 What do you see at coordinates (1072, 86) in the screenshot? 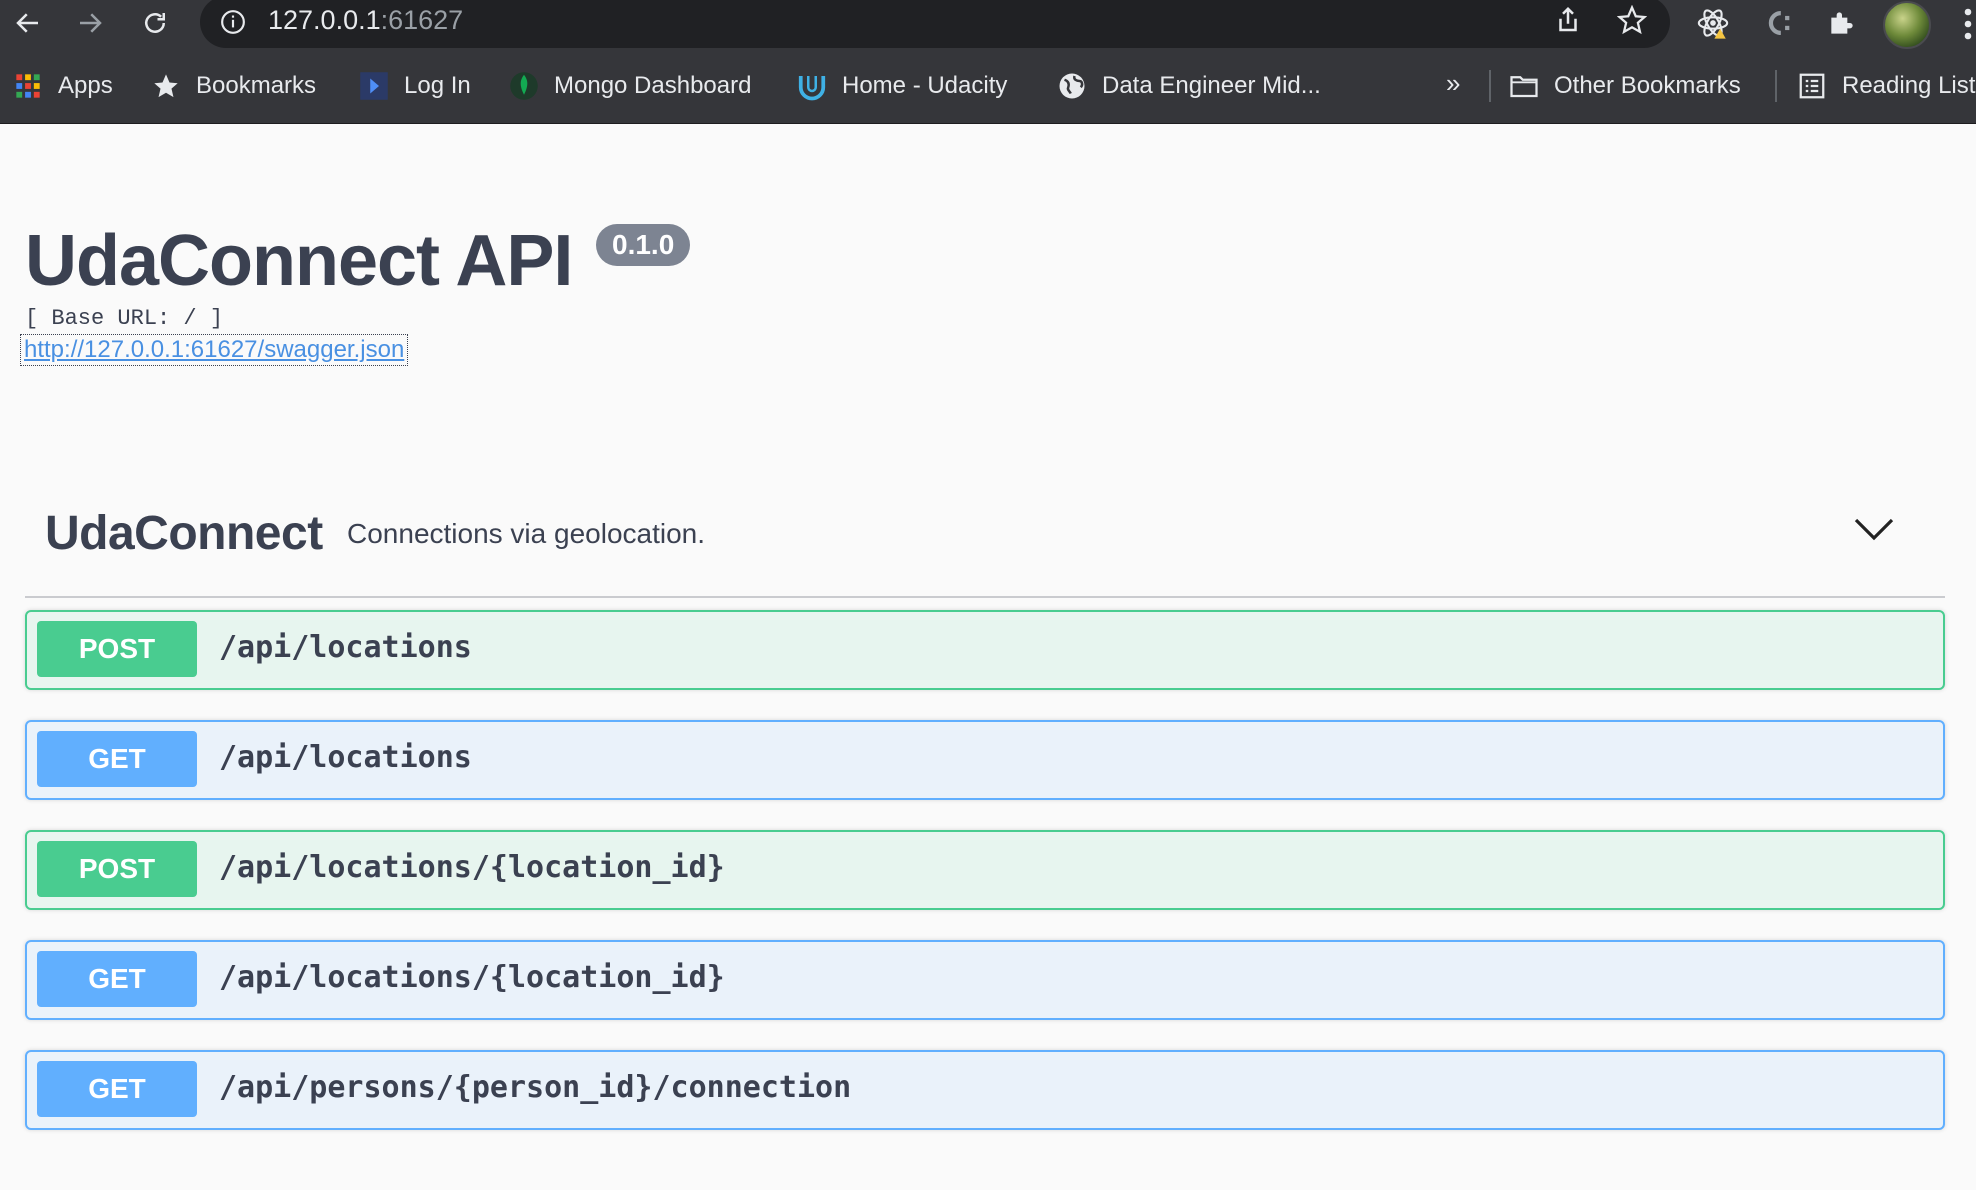
I see `globe-icon` at bounding box center [1072, 86].